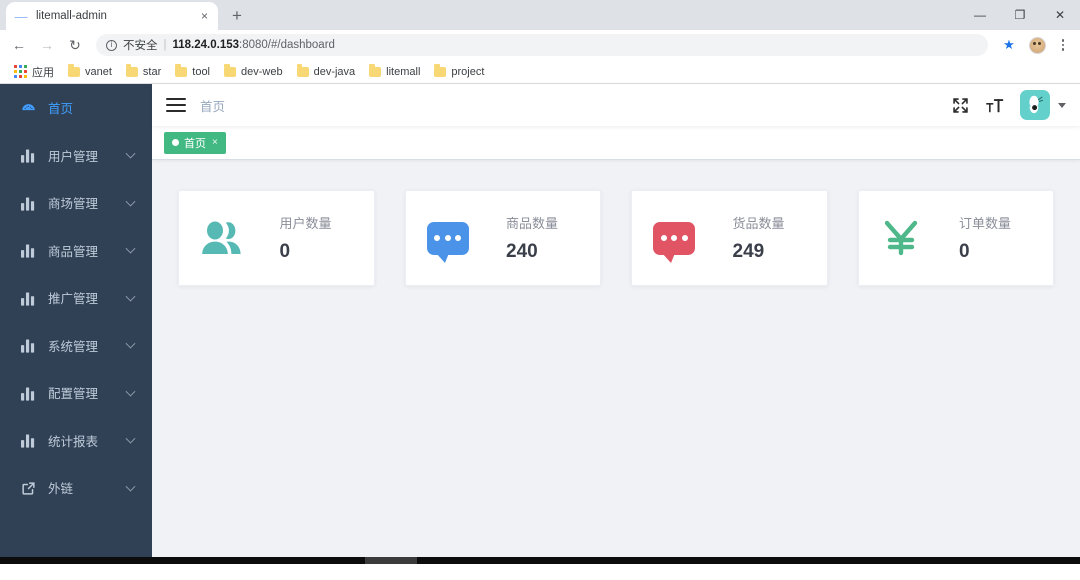  Describe the element at coordinates (204, 16) in the screenshot. I see `tab-close-icon: ×` at that location.